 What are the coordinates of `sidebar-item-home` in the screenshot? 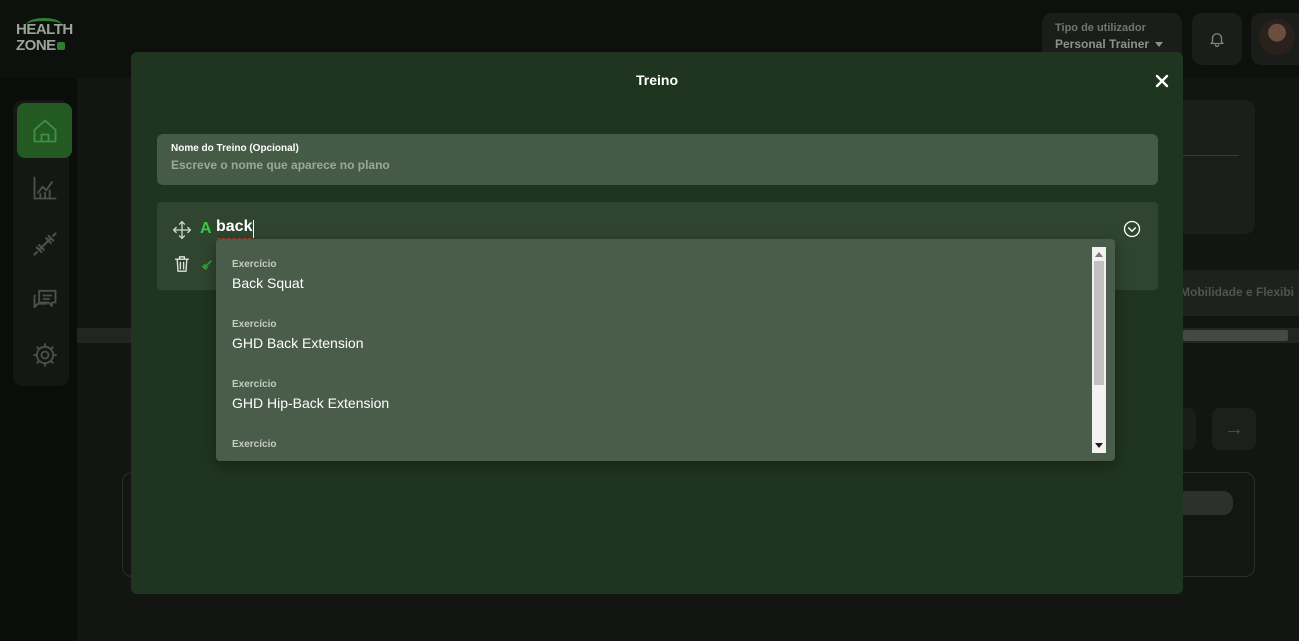 It's located at (44, 130).